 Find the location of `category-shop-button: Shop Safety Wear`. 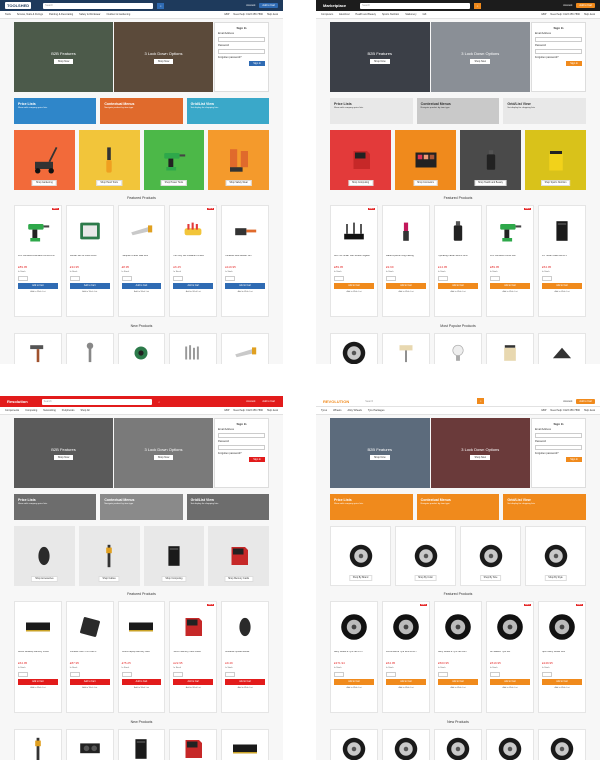

category-shop-button: Shop Safety Wear is located at coordinates (238, 183).